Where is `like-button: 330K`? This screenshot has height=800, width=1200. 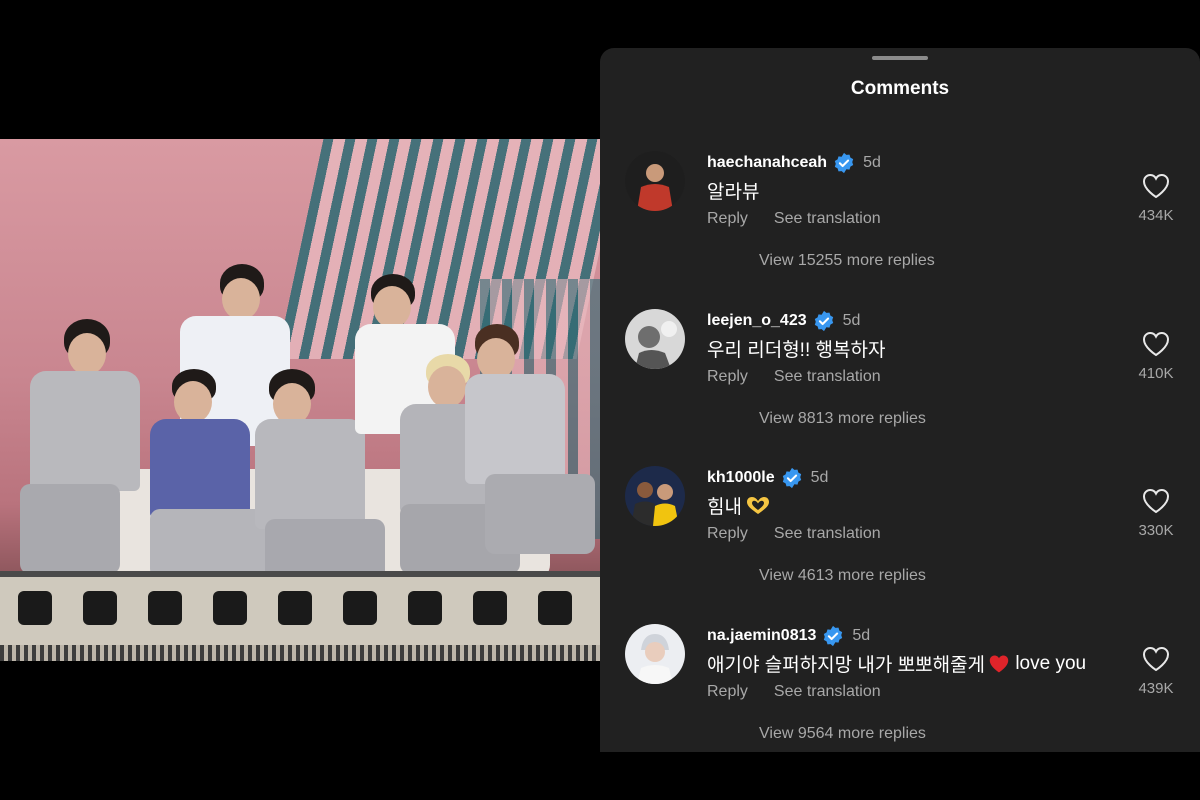 like-button: 330K is located at coordinates (1156, 513).